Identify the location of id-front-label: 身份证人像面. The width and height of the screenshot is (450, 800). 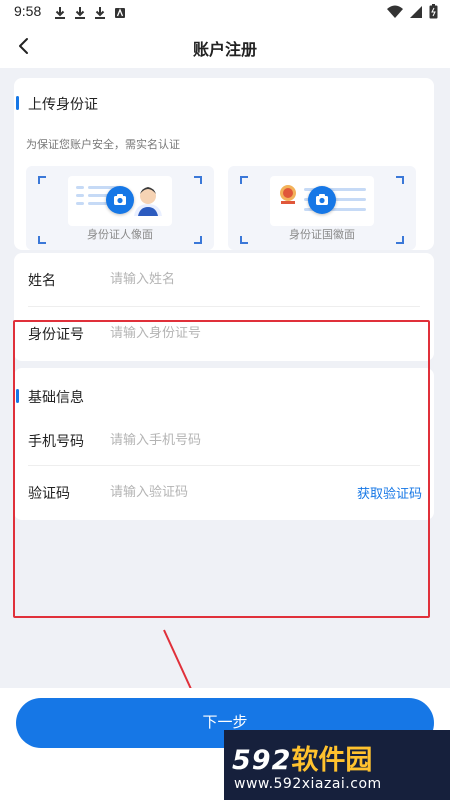
(120, 234).